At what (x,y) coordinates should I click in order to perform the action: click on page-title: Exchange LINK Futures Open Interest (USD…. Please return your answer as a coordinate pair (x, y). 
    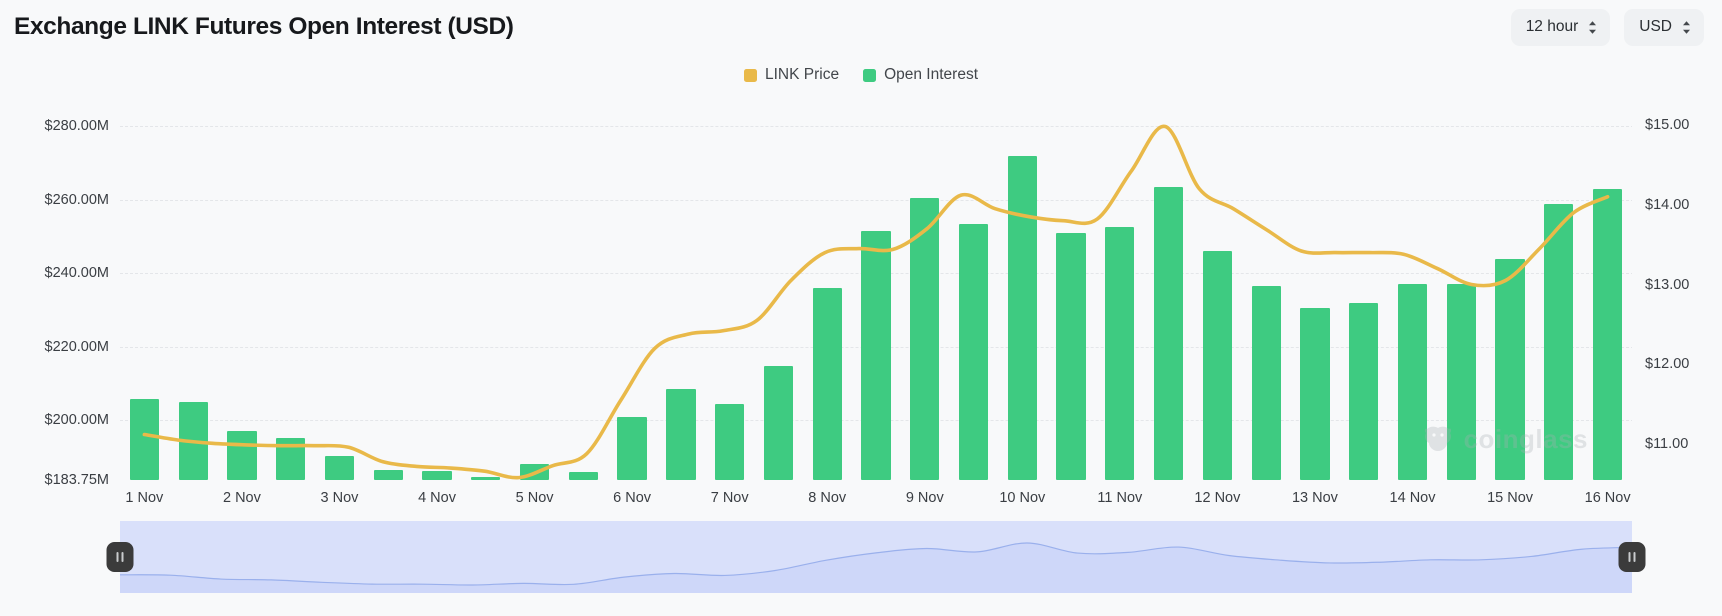
    Looking at the image, I should click on (264, 26).